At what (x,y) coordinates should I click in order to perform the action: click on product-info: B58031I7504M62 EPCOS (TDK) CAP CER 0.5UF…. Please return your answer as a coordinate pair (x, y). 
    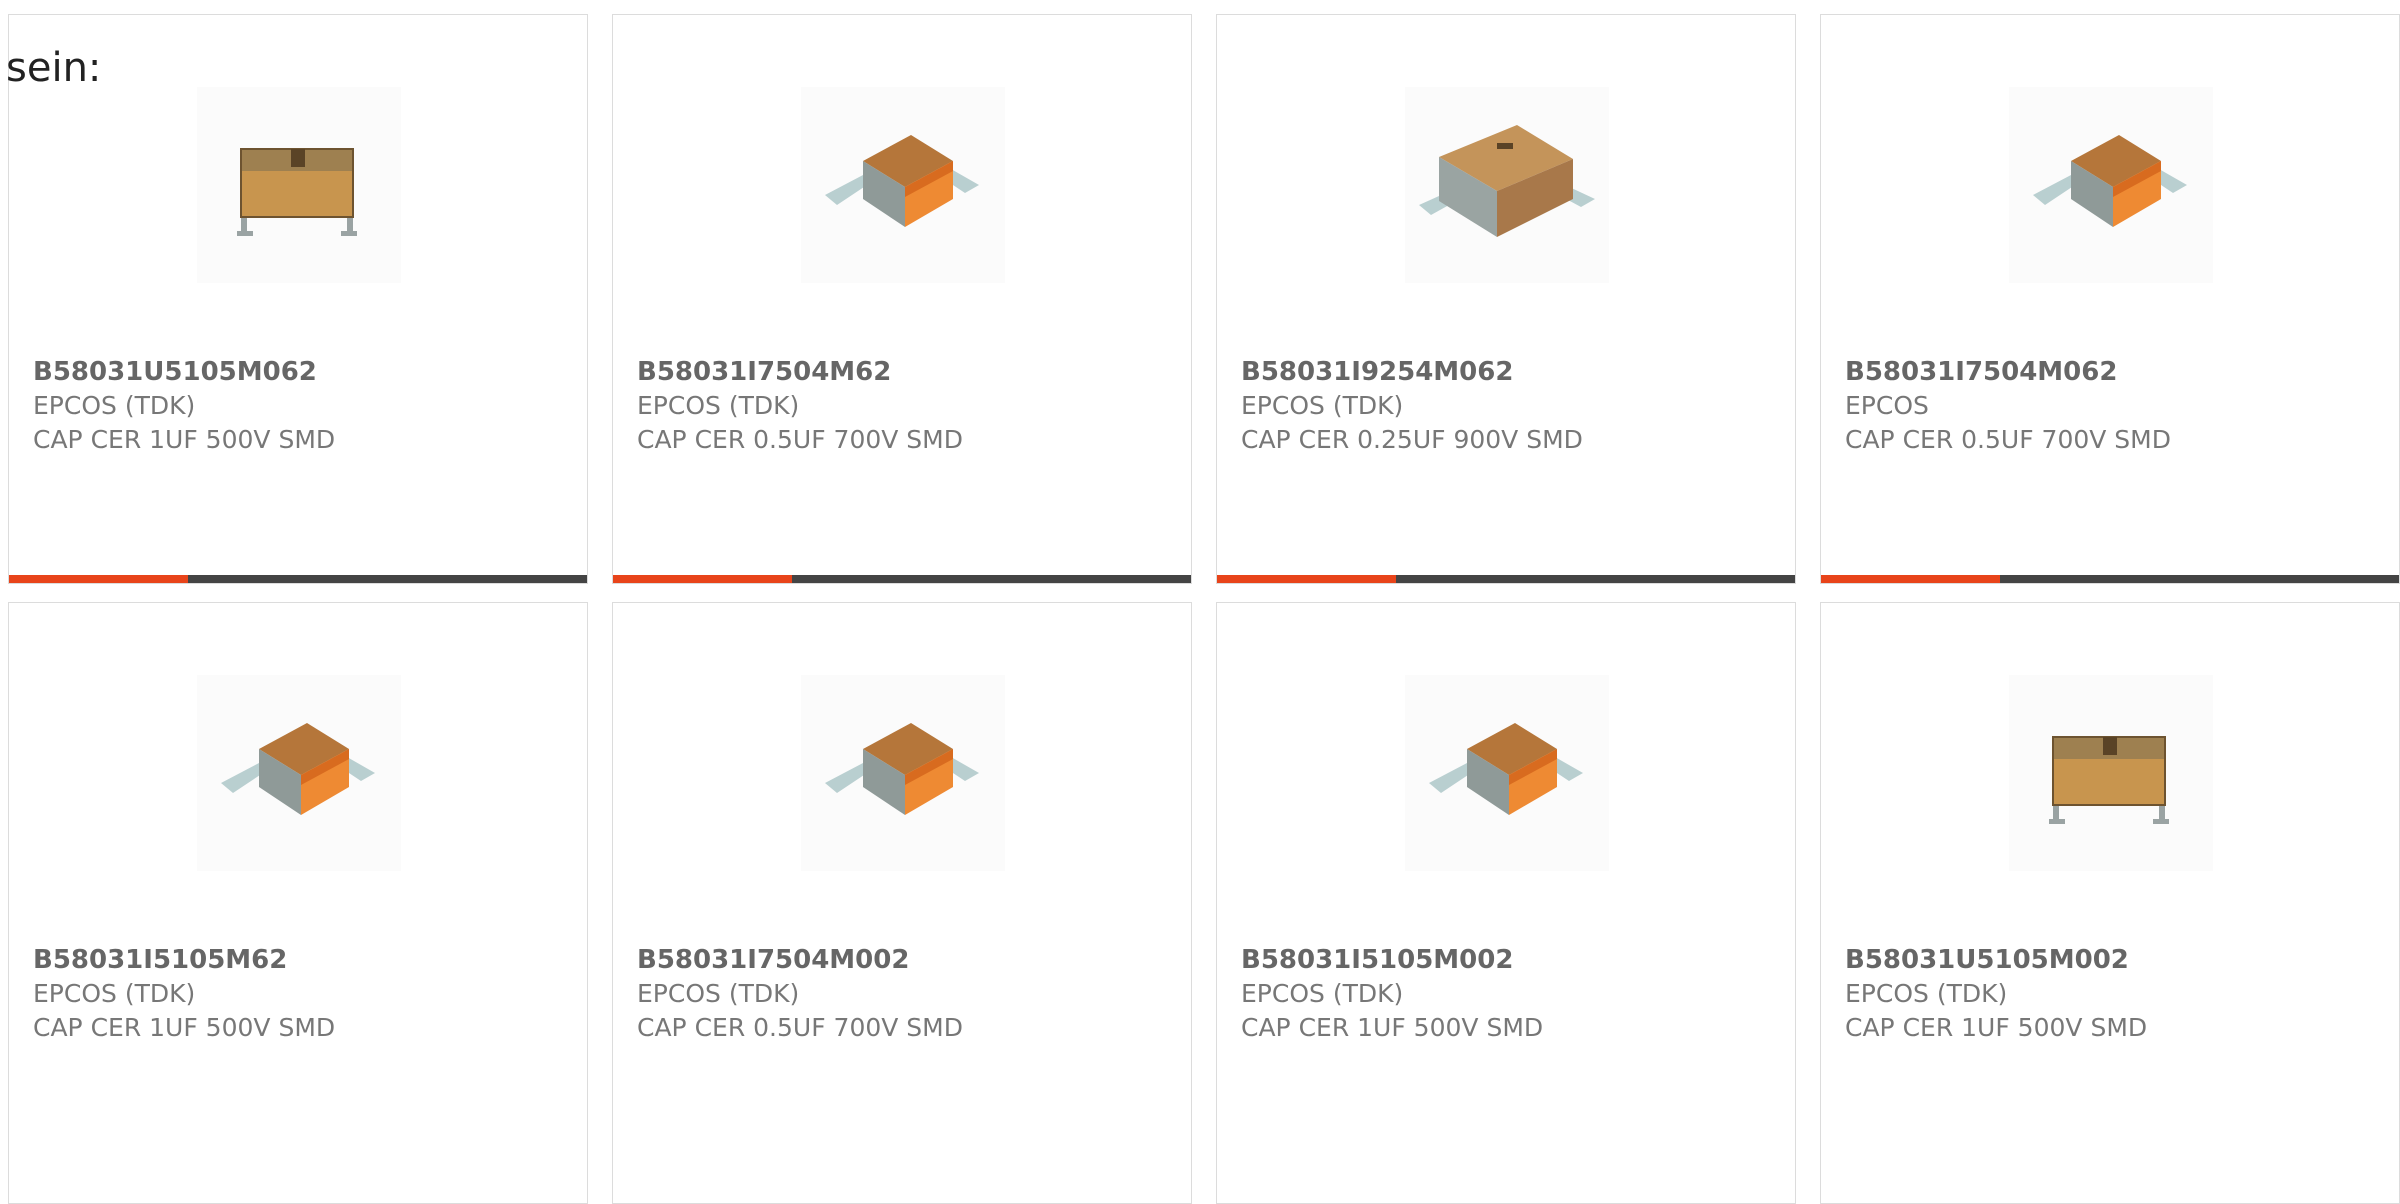
    Looking at the image, I should click on (800, 406).